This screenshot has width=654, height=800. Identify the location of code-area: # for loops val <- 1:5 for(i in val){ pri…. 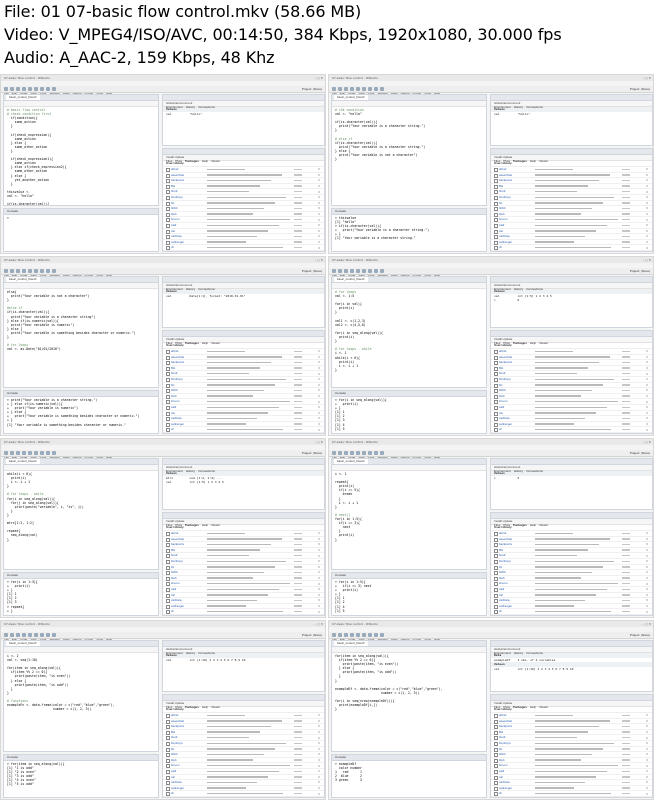
(409, 331).